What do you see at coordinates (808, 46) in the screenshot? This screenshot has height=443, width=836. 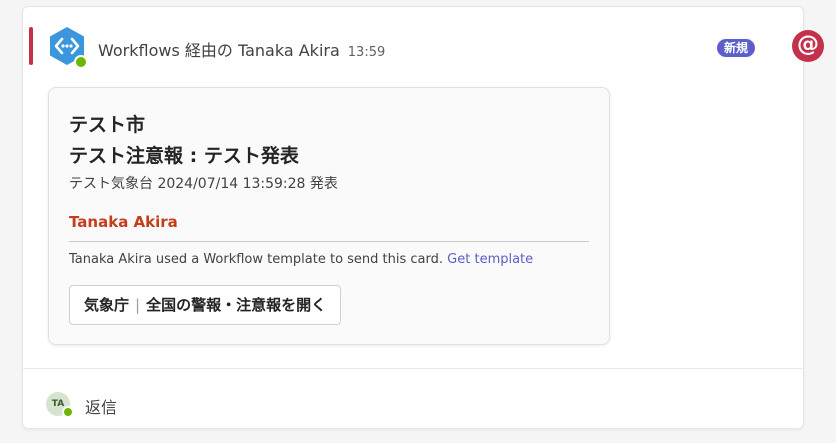 I see `mention-icon: @` at bounding box center [808, 46].